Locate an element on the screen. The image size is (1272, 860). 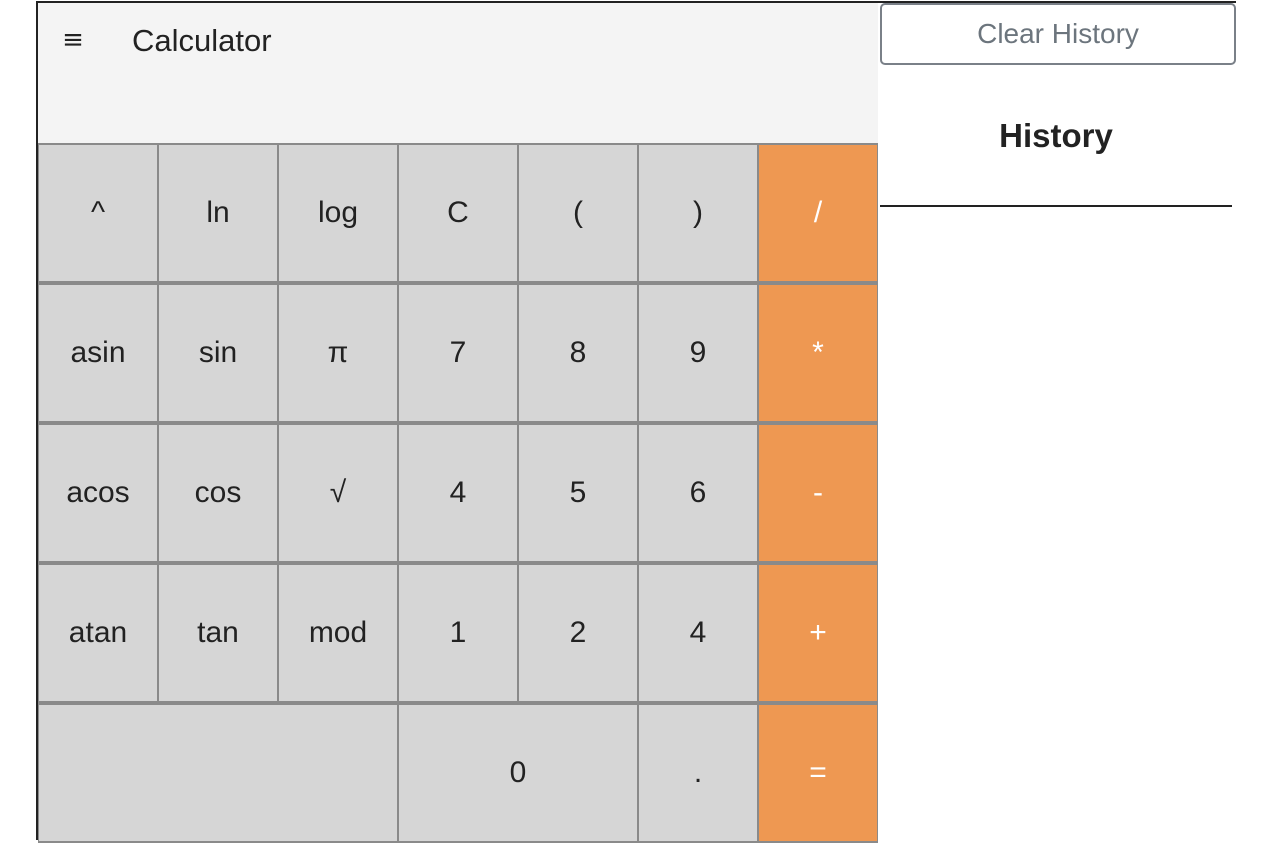
key-cos: cos is located at coordinates (218, 493).